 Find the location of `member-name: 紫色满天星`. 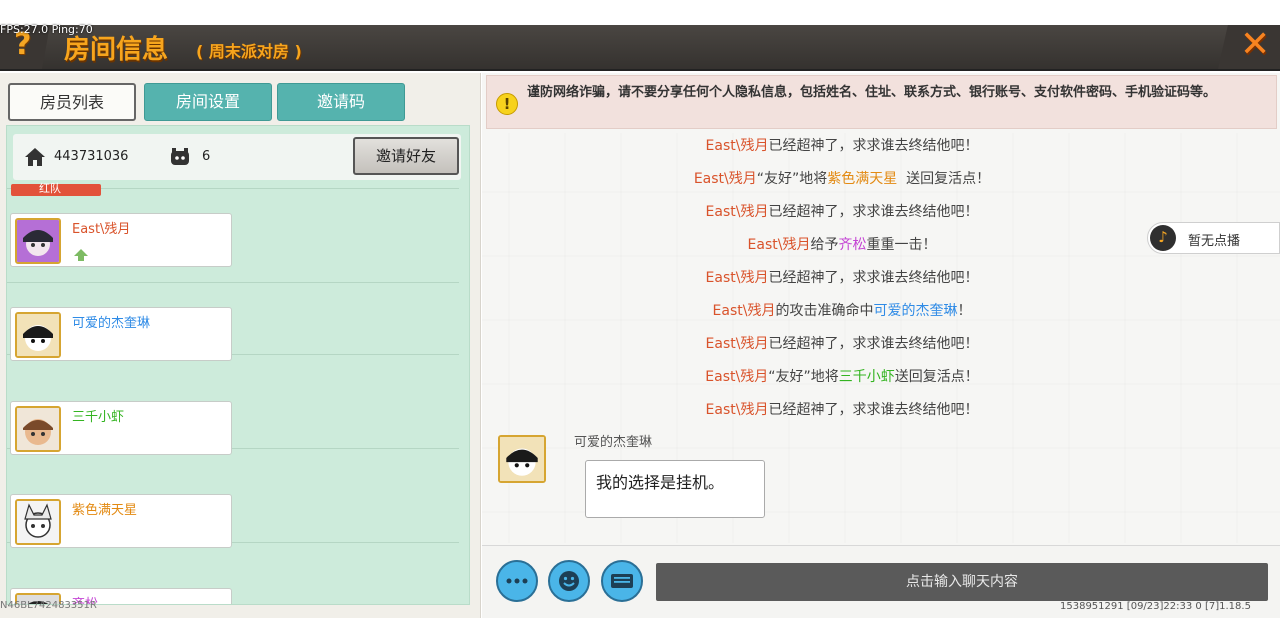

member-name: 紫色满天星 is located at coordinates (105, 510).